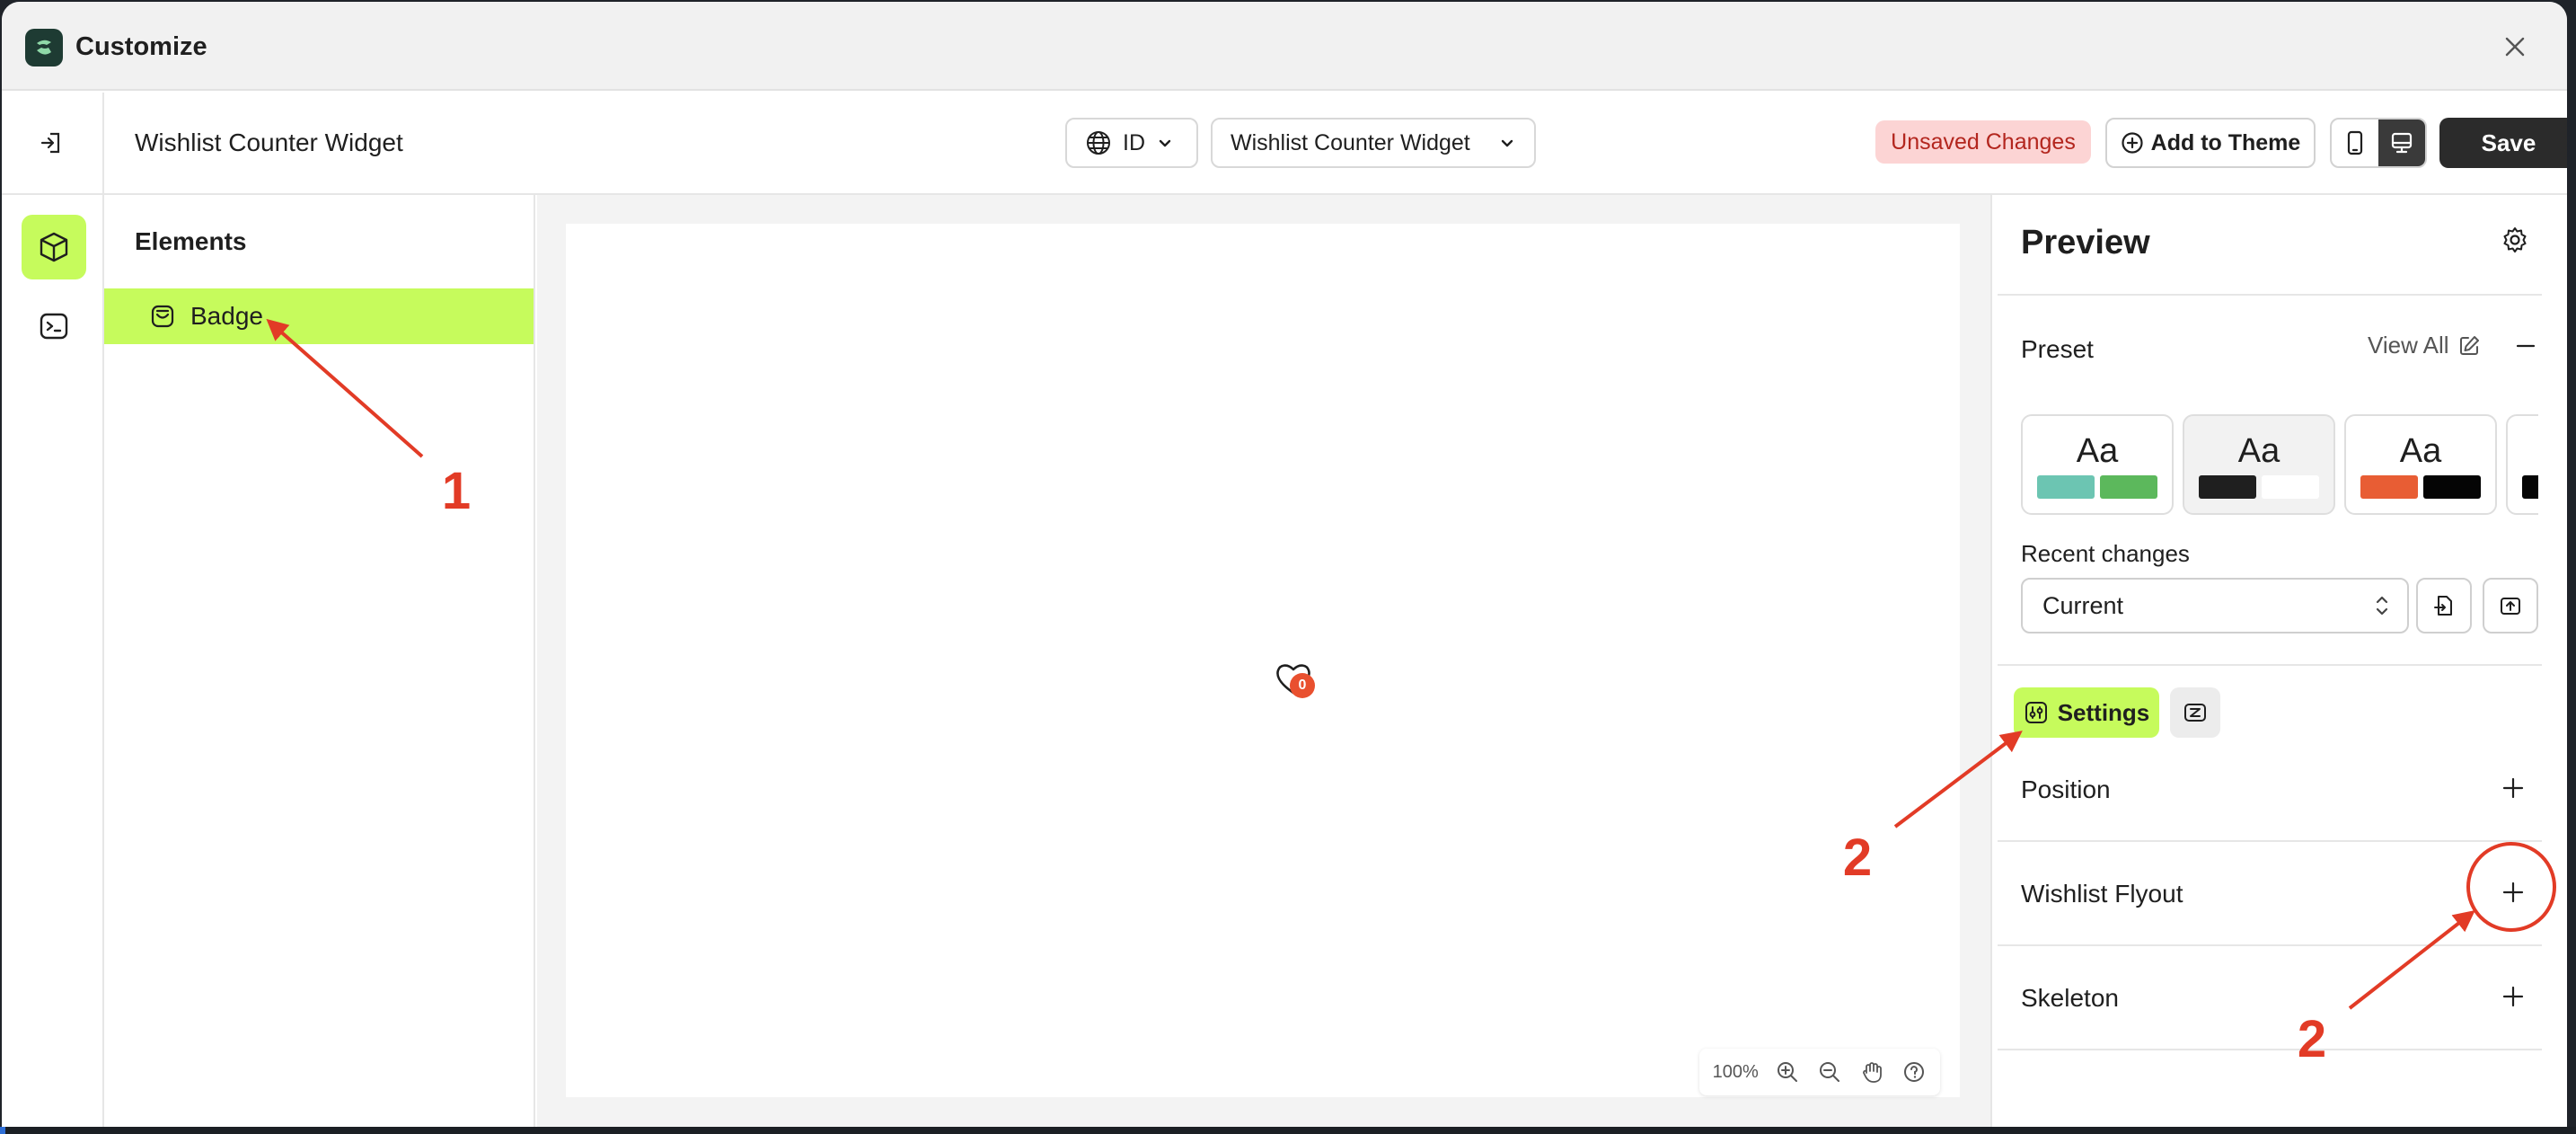 The image size is (2576, 1134). Describe the element at coordinates (141, 46) in the screenshot. I see `app-title: Customize` at that location.